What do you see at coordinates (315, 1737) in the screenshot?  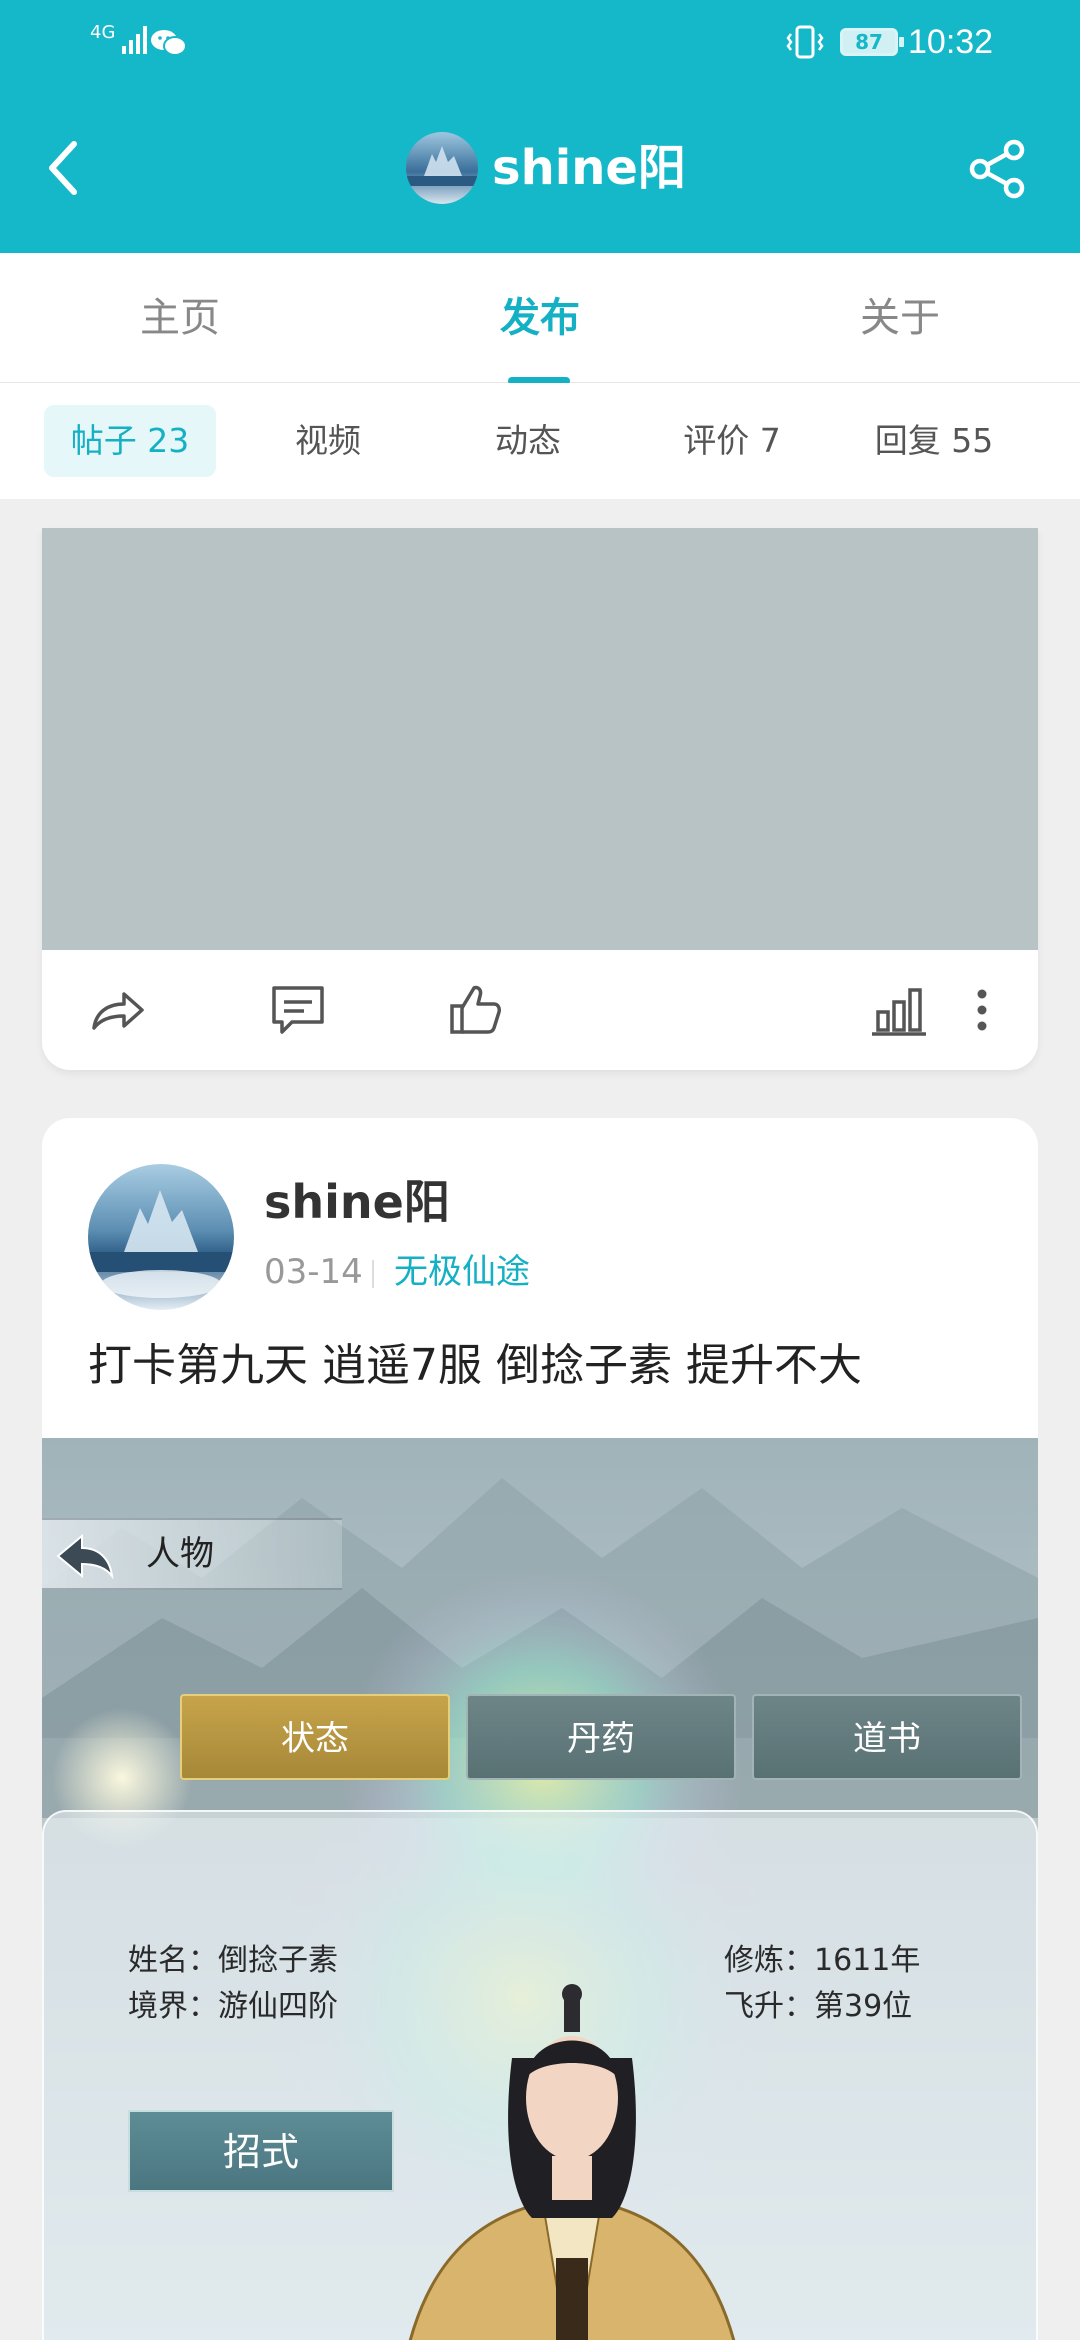 I see `game-tab-status: 状态` at bounding box center [315, 1737].